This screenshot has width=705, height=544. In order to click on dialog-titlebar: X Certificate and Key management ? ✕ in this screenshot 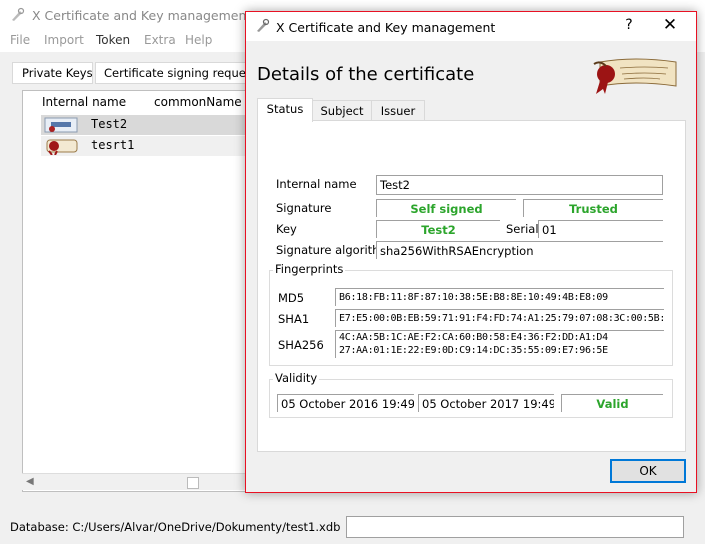, I will do `click(471, 26)`.